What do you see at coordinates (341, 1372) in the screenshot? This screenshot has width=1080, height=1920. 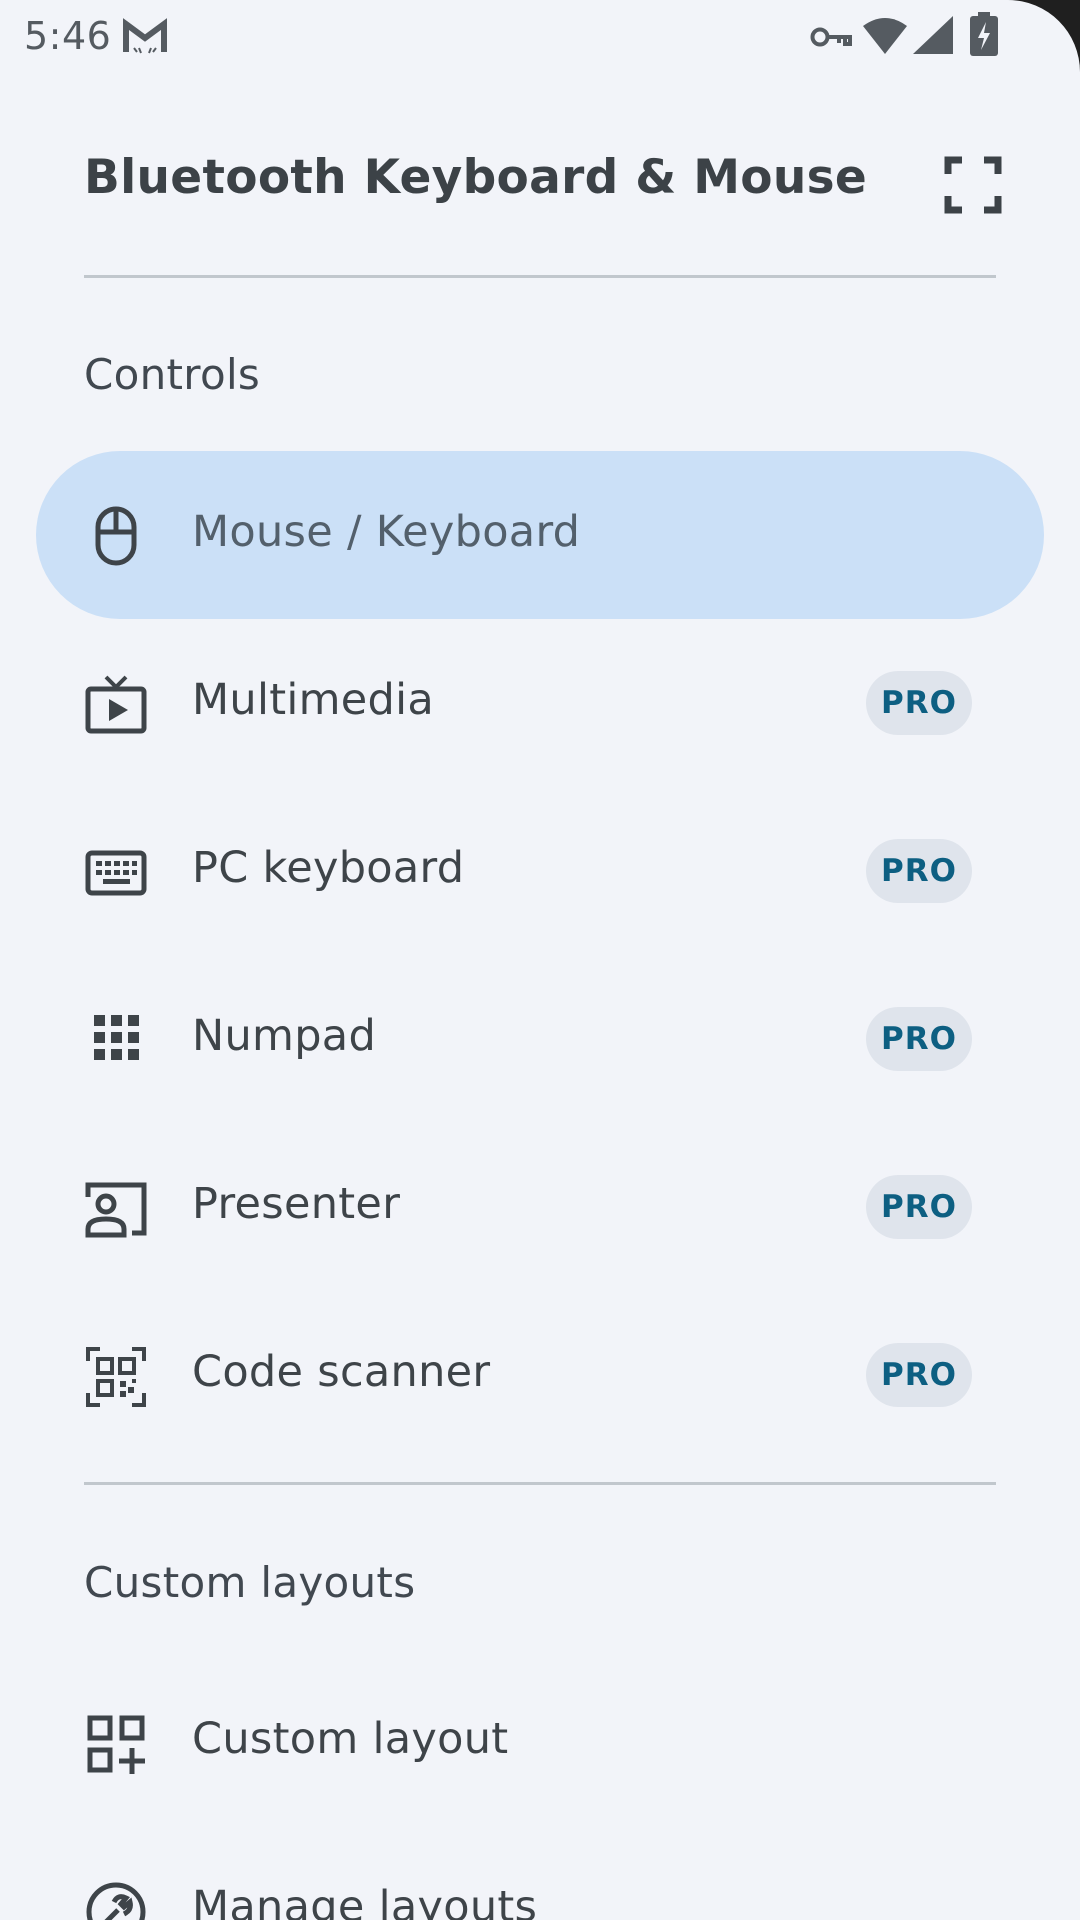 I see `nav-label: Code scanner` at bounding box center [341, 1372].